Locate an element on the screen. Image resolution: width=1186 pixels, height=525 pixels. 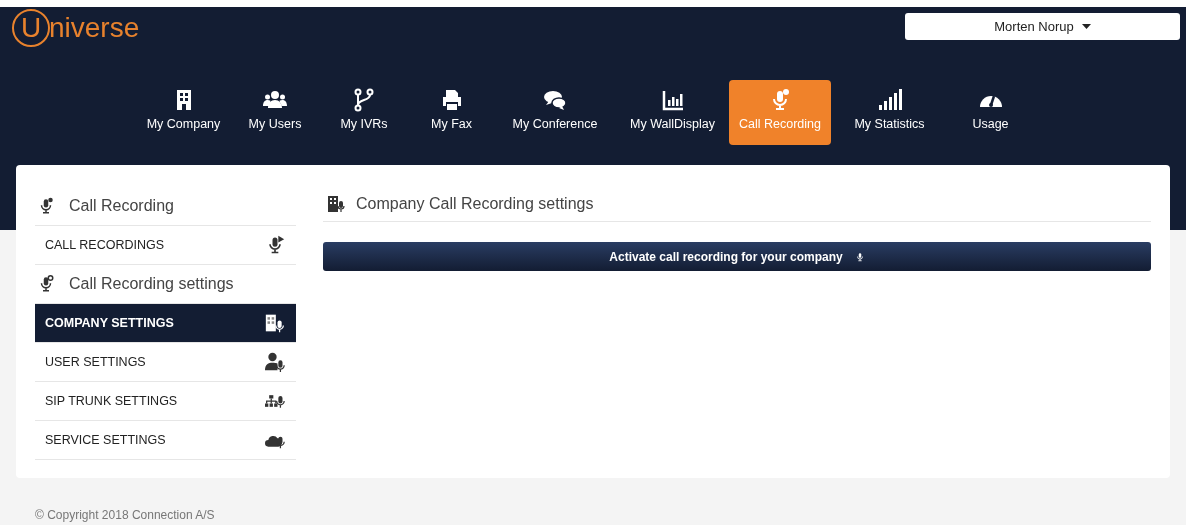
nav-tab: My Fax is located at coordinates (451, 112).